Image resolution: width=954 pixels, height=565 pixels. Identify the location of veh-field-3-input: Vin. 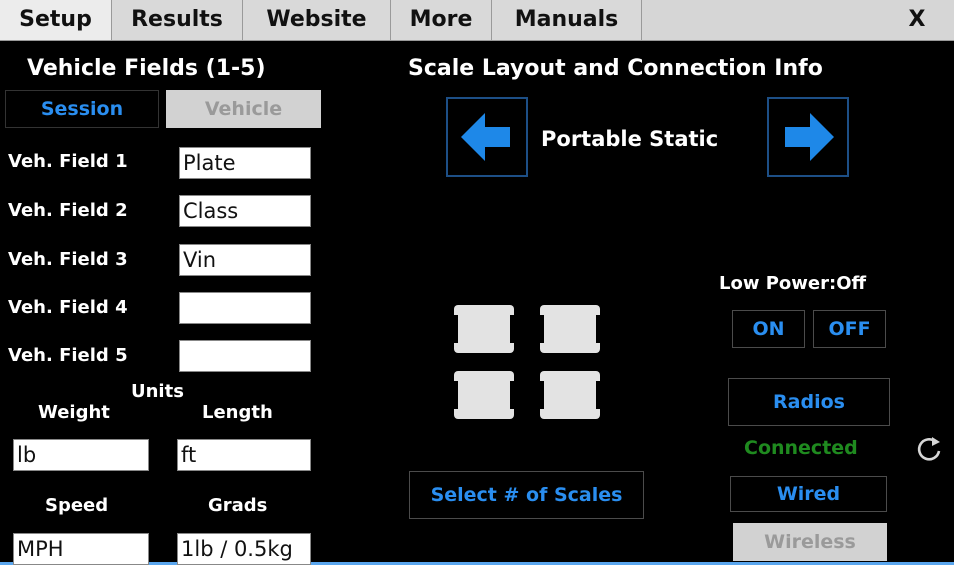
(245, 260).